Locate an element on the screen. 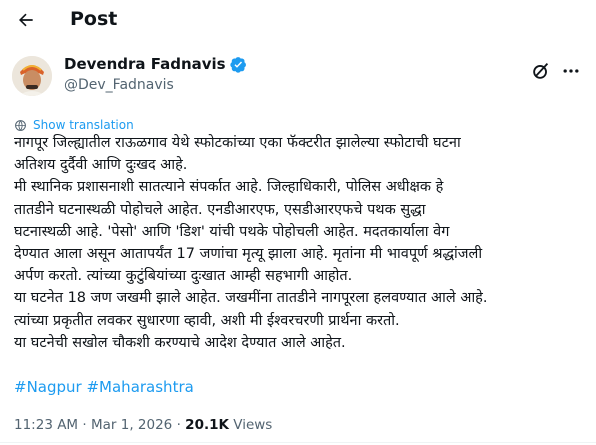 This screenshot has width=596, height=445. post-date: Mar 1, 2026 is located at coordinates (131, 425).